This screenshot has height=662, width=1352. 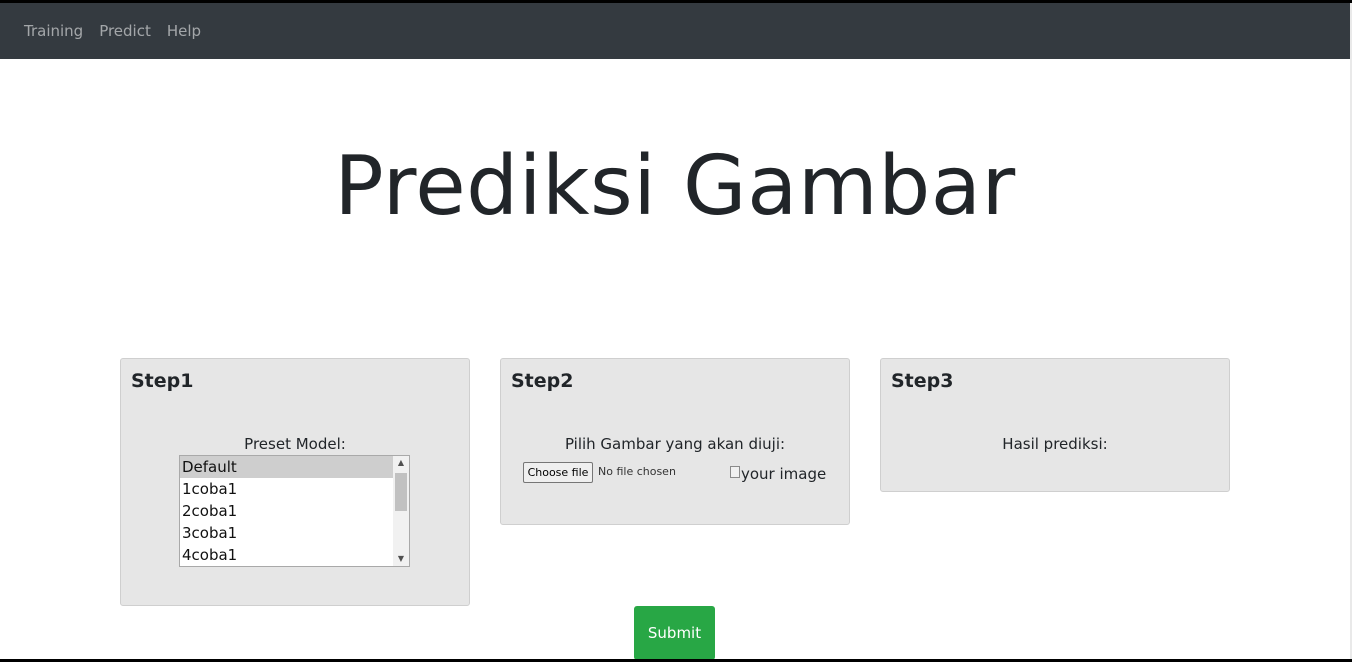 I want to click on model-option-2coba1: 2coba1, so click(x=287, y=511).